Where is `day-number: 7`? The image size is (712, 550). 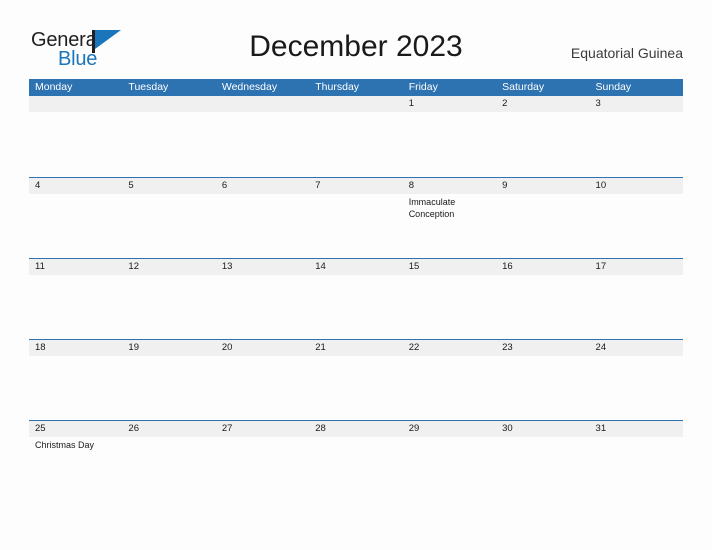 day-number: 7 is located at coordinates (355, 186).